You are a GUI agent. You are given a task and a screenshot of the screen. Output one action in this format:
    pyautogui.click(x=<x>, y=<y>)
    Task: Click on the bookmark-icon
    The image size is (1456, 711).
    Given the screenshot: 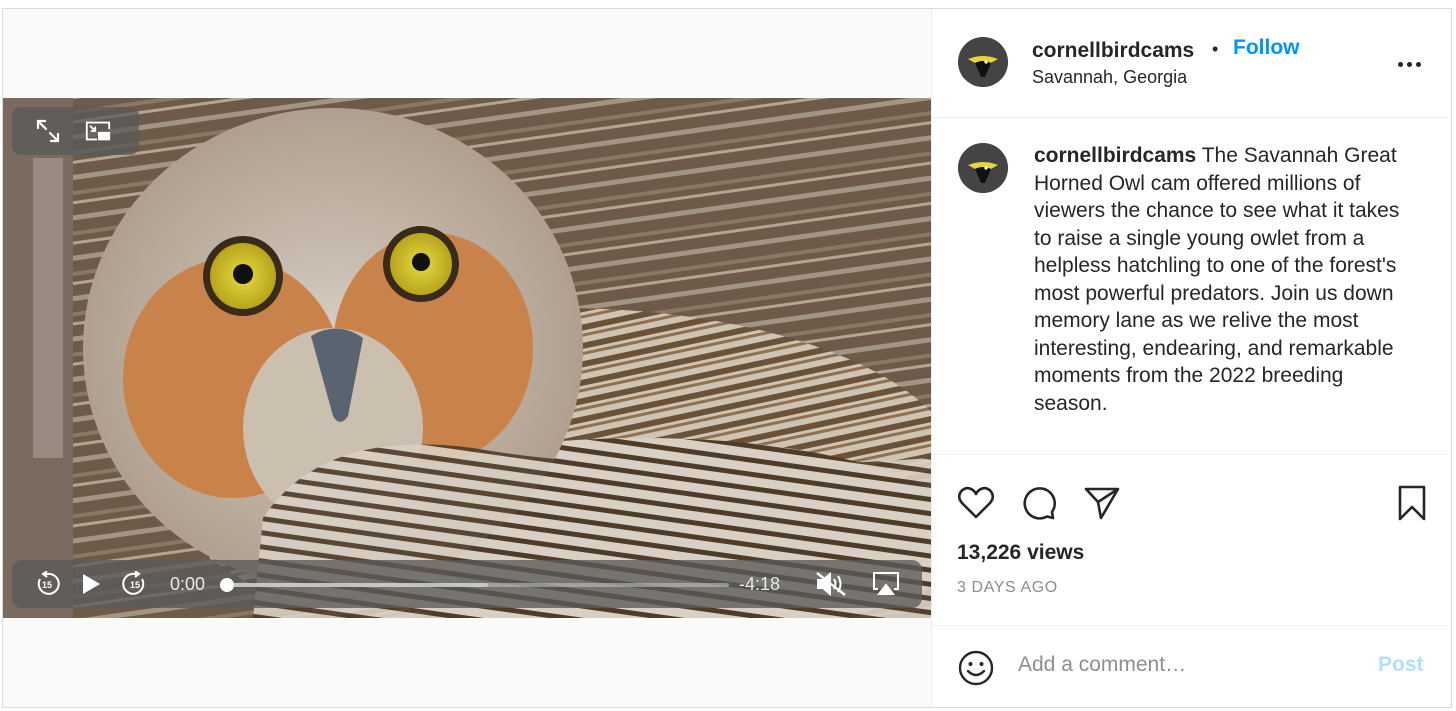 What is the action you would take?
    pyautogui.click(x=1412, y=503)
    